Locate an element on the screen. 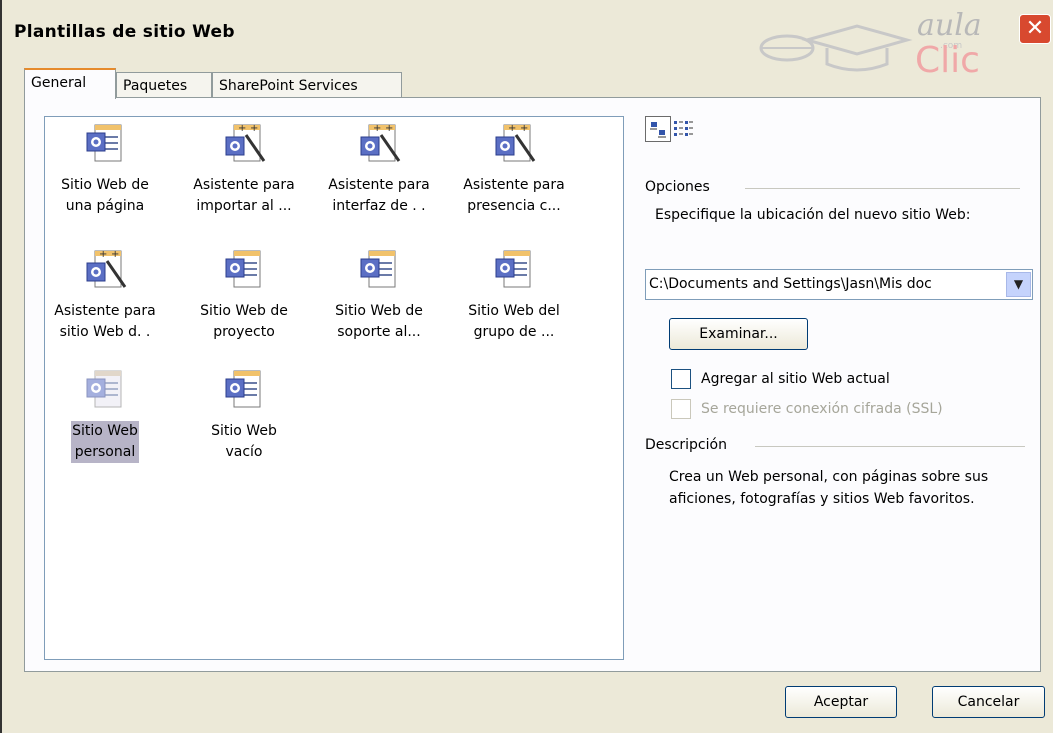 The width and height of the screenshot is (1053, 733). chevron-down-icon: ▼ is located at coordinates (1018, 284).